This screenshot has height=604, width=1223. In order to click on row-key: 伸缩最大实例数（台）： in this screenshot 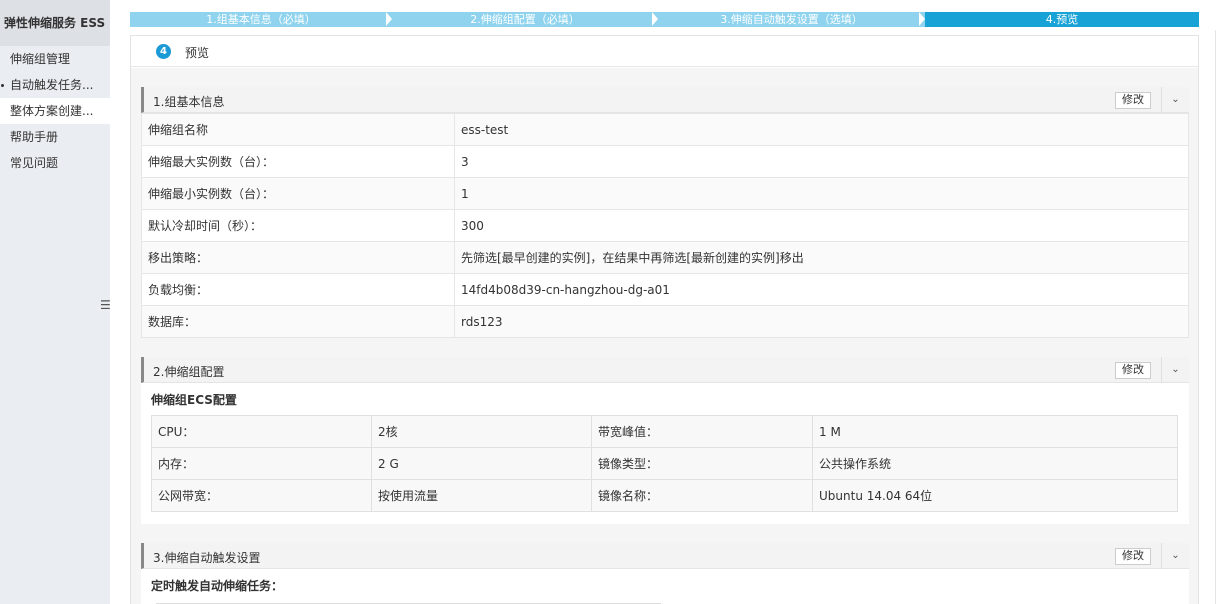, I will do `click(298, 161)`.